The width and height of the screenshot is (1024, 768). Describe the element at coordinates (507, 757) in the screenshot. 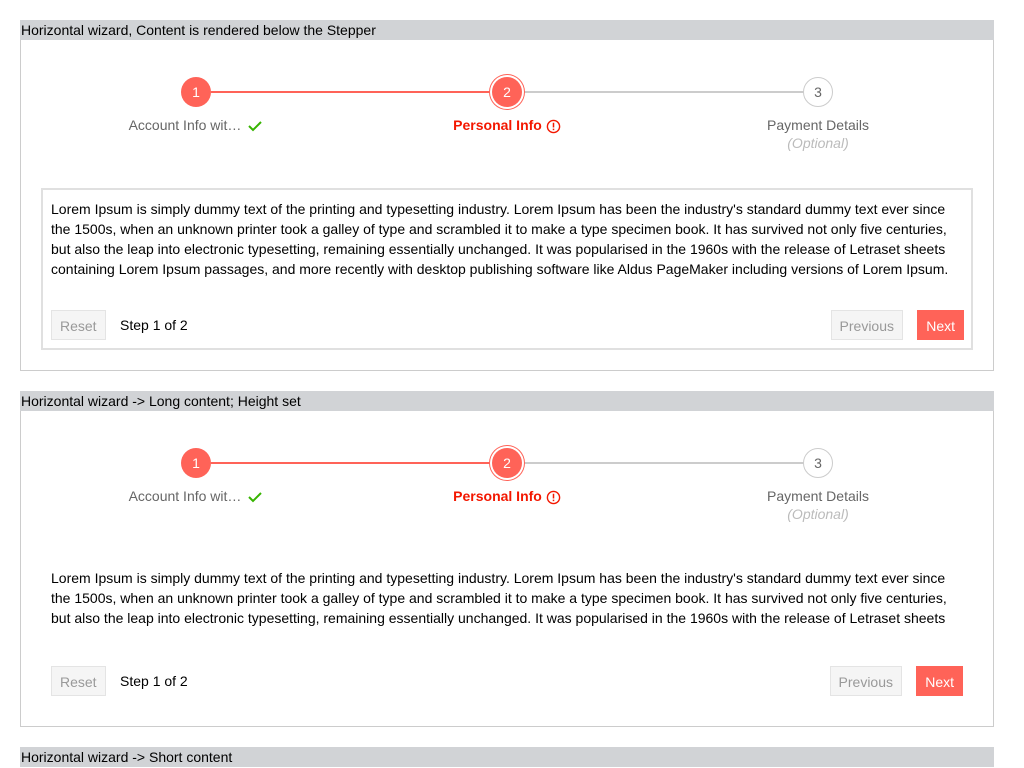

I see `section-title: Horizontal wizard -> Short content` at that location.